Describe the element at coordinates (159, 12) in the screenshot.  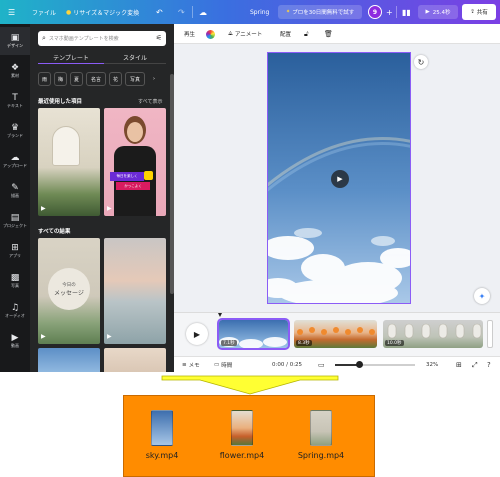
I see `undo-icon: ↶` at that location.